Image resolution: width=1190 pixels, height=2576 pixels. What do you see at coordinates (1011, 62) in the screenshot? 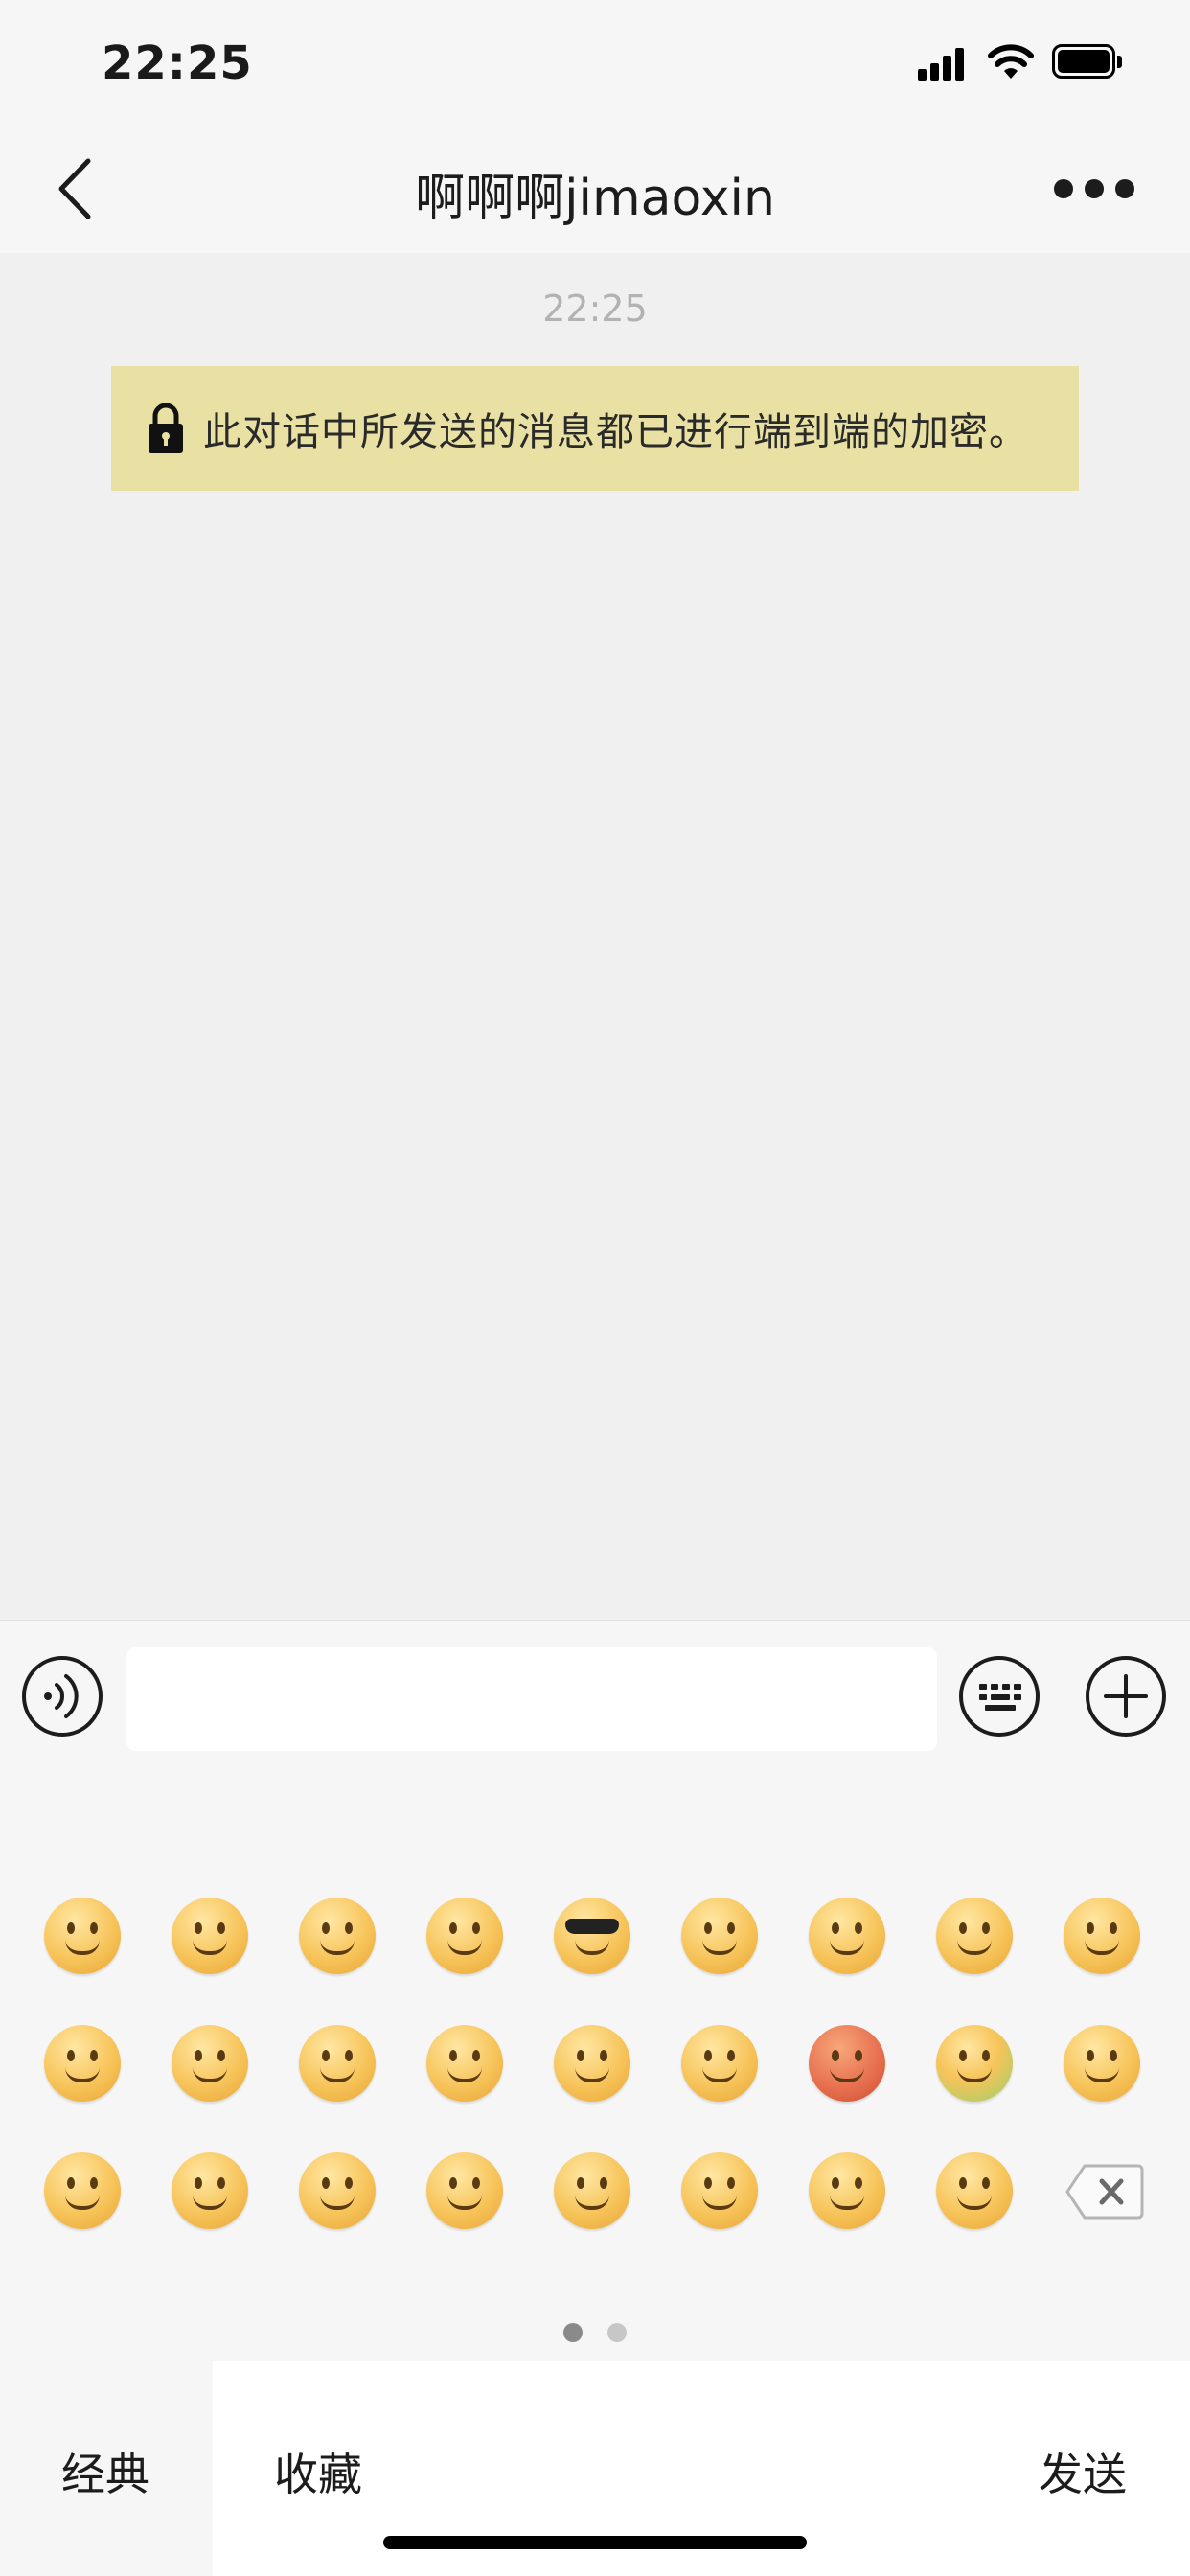
I see `wifi-icon` at bounding box center [1011, 62].